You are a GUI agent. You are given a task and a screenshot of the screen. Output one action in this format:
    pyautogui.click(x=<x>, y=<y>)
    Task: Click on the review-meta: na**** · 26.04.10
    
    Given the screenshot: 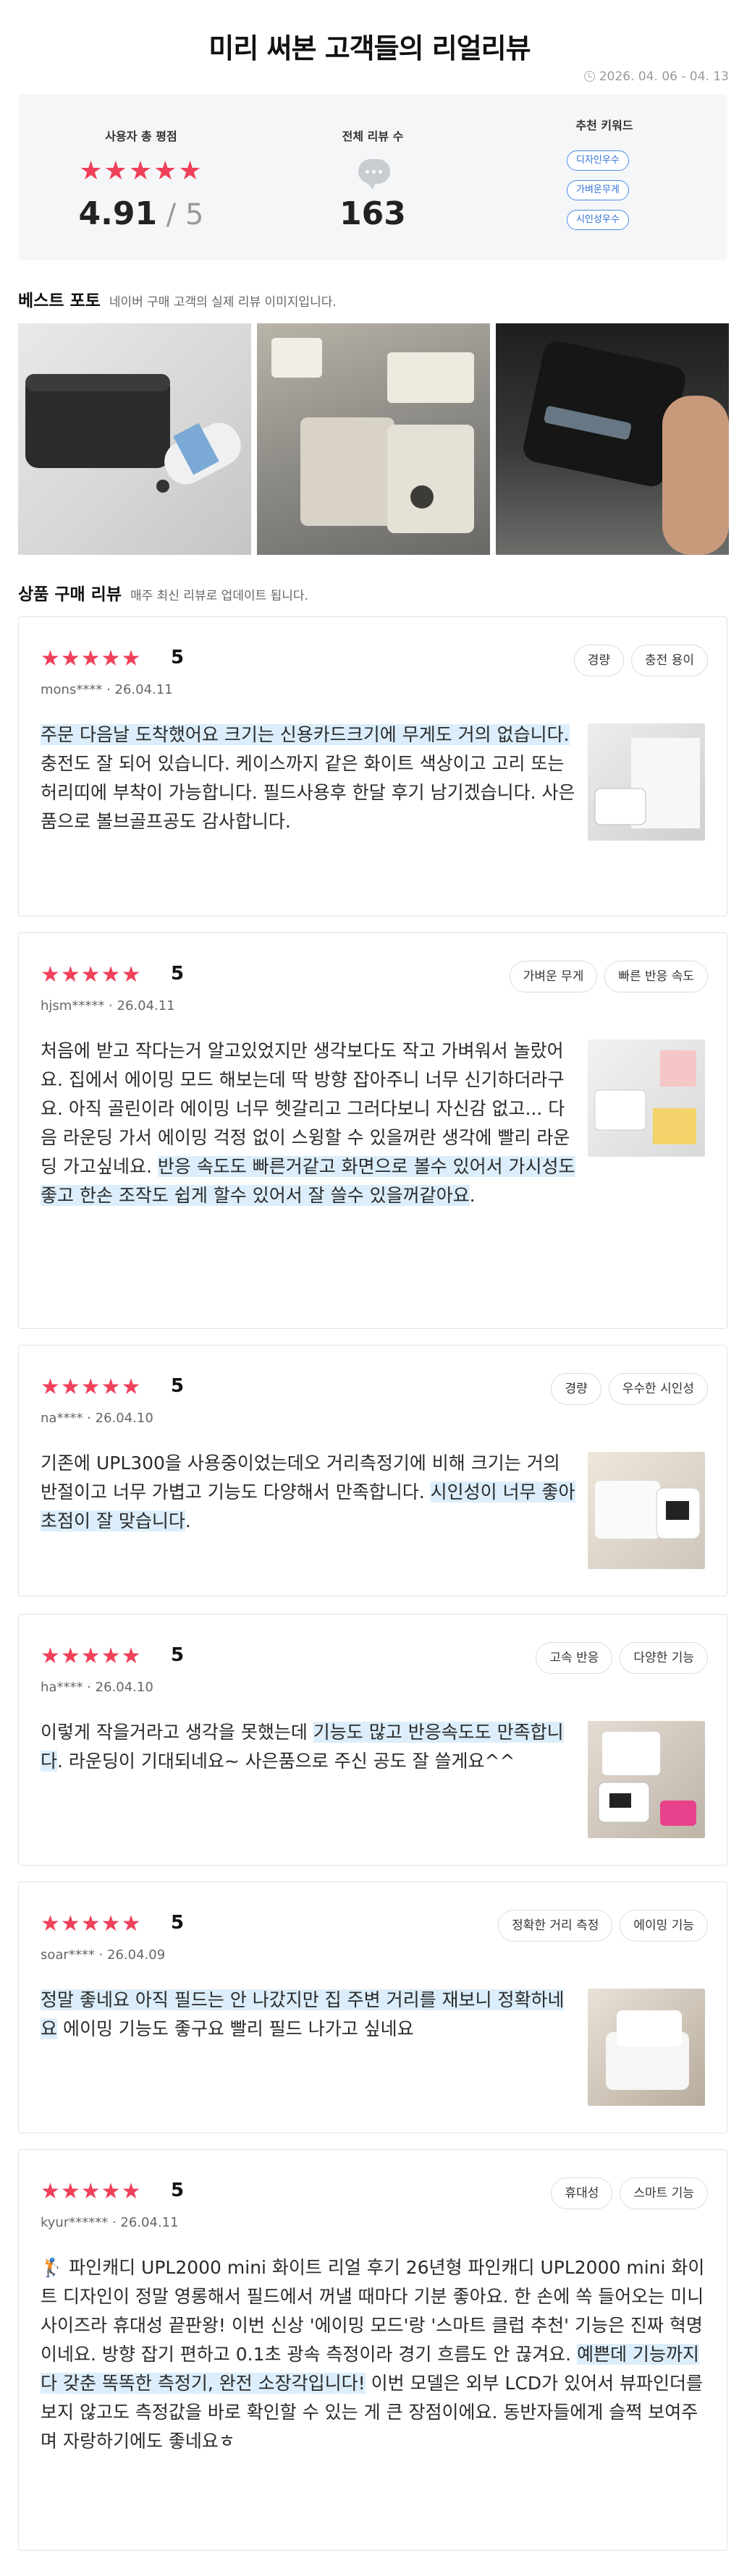 What is the action you would take?
    pyautogui.click(x=97, y=1418)
    